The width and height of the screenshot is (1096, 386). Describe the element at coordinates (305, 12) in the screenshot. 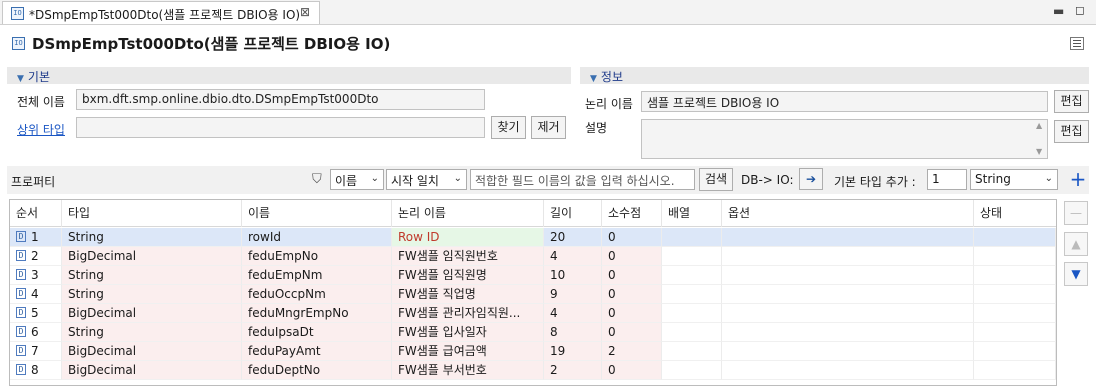

I see `close-tab-icon: ⊠` at that location.